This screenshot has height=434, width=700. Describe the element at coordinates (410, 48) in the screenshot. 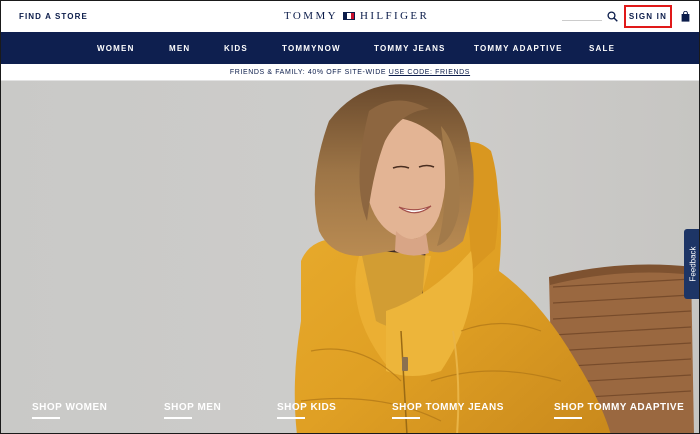

I see `nav-tommy-jeans: TOMMY JEANS` at that location.